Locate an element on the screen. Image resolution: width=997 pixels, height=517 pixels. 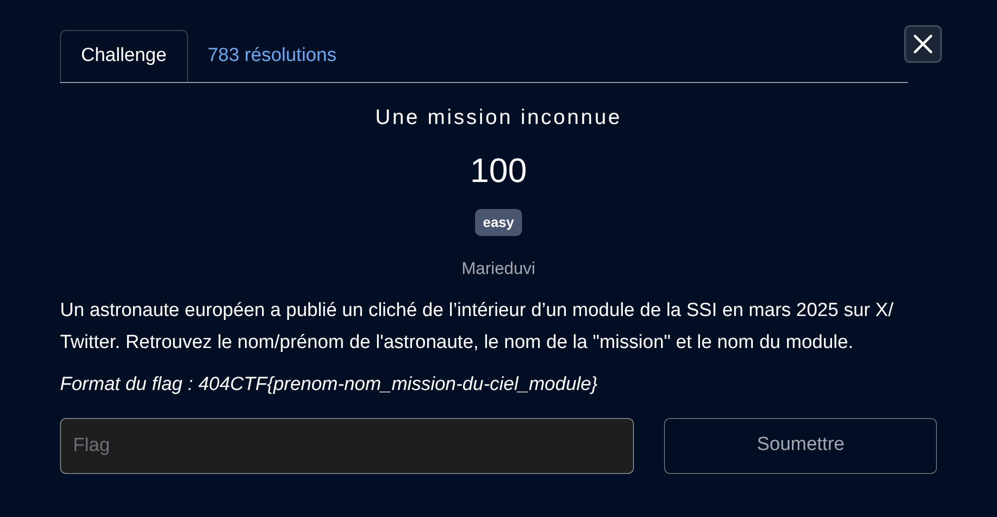
tab: Challenge is located at coordinates (124, 56).